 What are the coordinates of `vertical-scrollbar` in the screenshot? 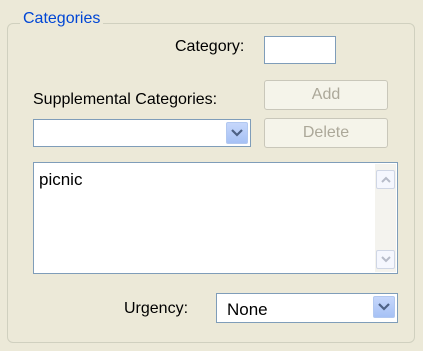 It's located at (385, 218).